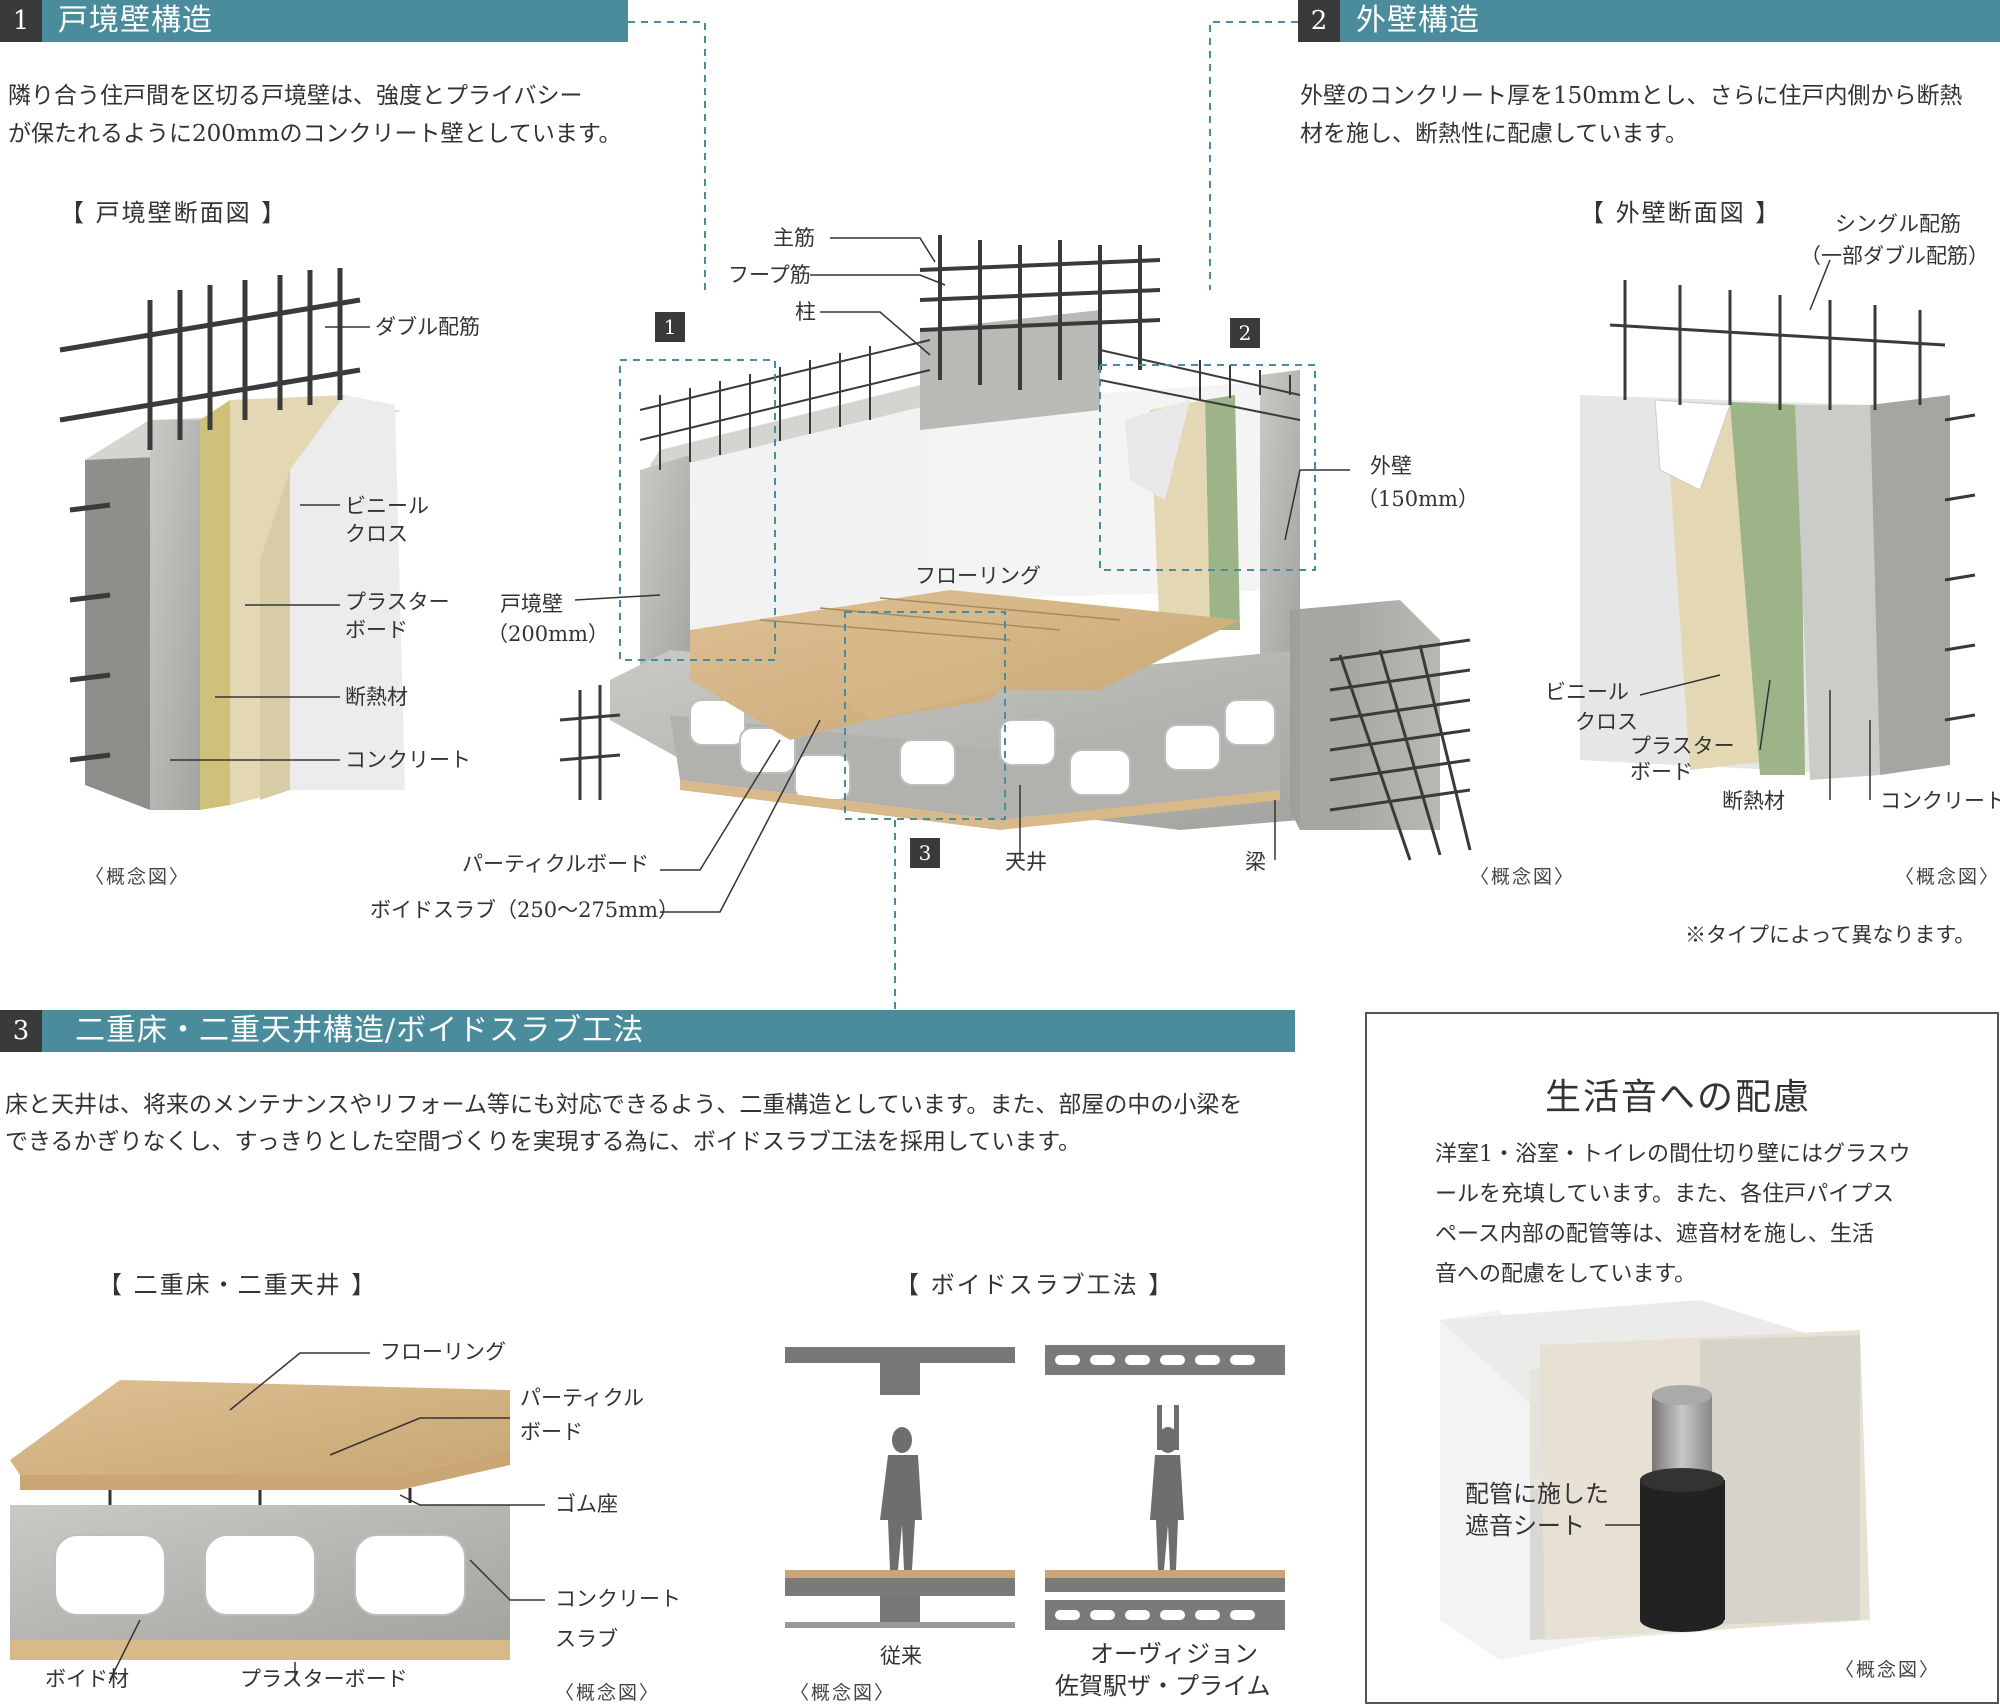 The image size is (2000, 1705). I want to click on type-note: ※タイプによって異なります。, so click(1830, 935).